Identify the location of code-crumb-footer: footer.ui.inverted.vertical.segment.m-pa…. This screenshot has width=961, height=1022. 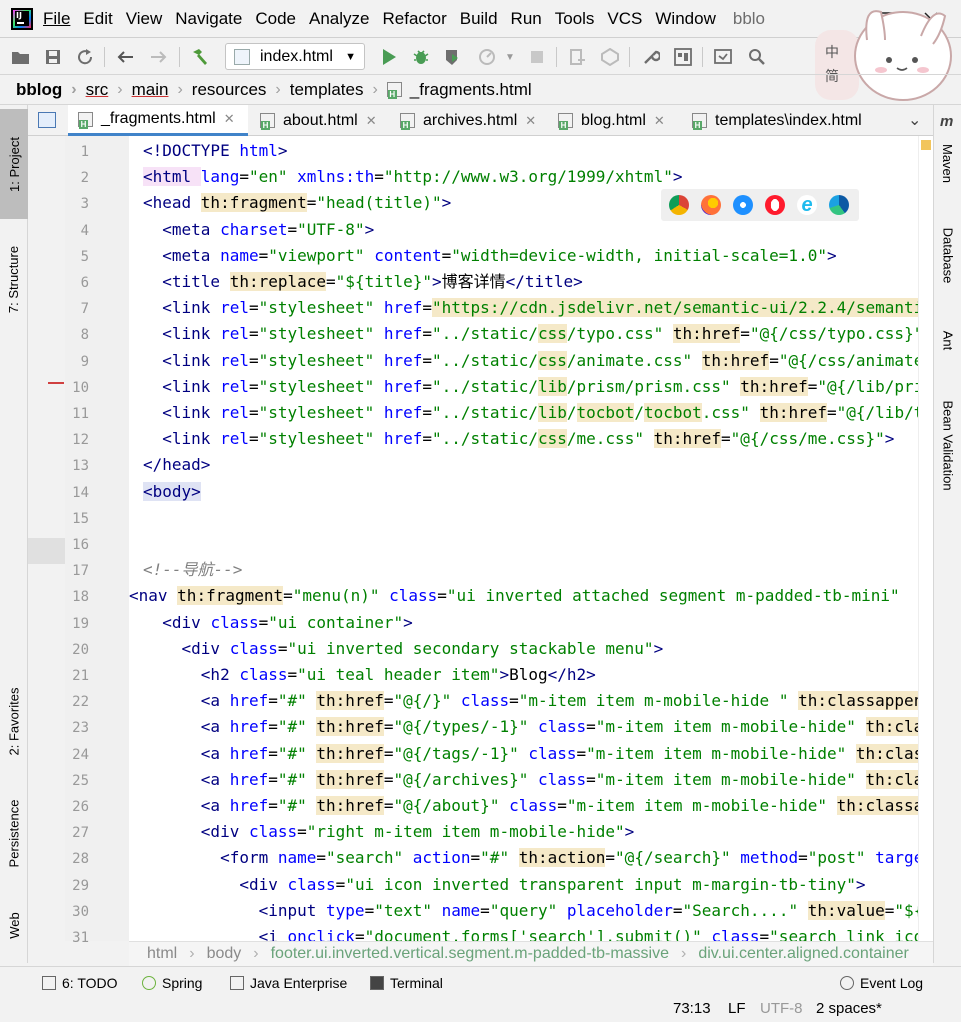
(470, 954).